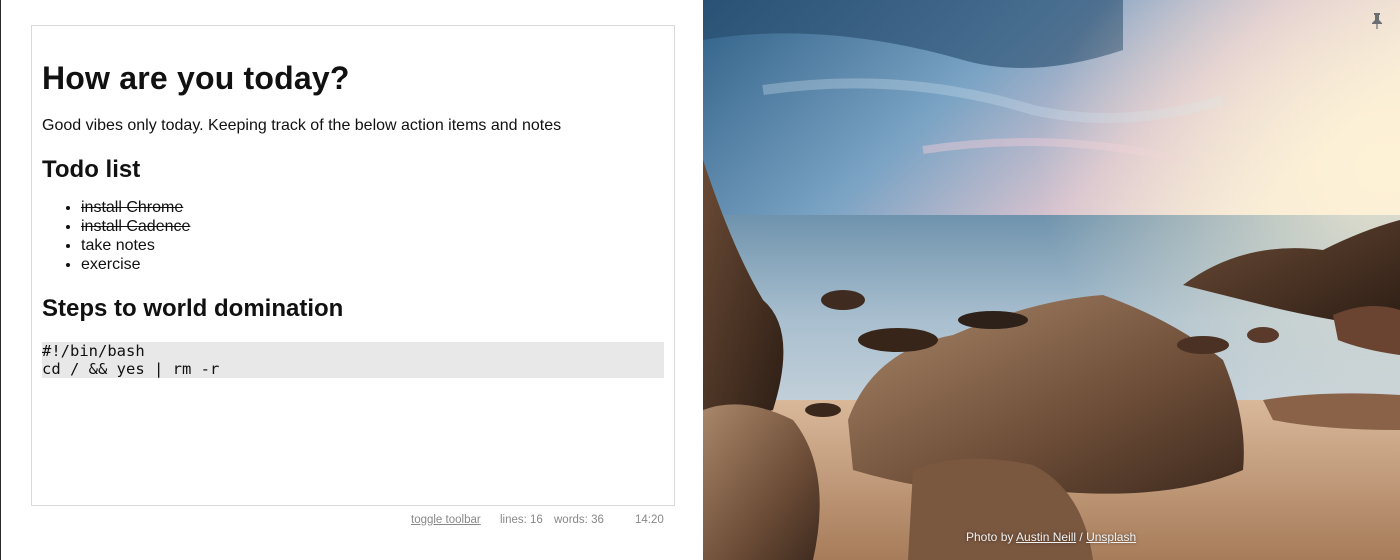  Describe the element at coordinates (118, 245) in the screenshot. I see `todo-item-text: take notes` at that location.